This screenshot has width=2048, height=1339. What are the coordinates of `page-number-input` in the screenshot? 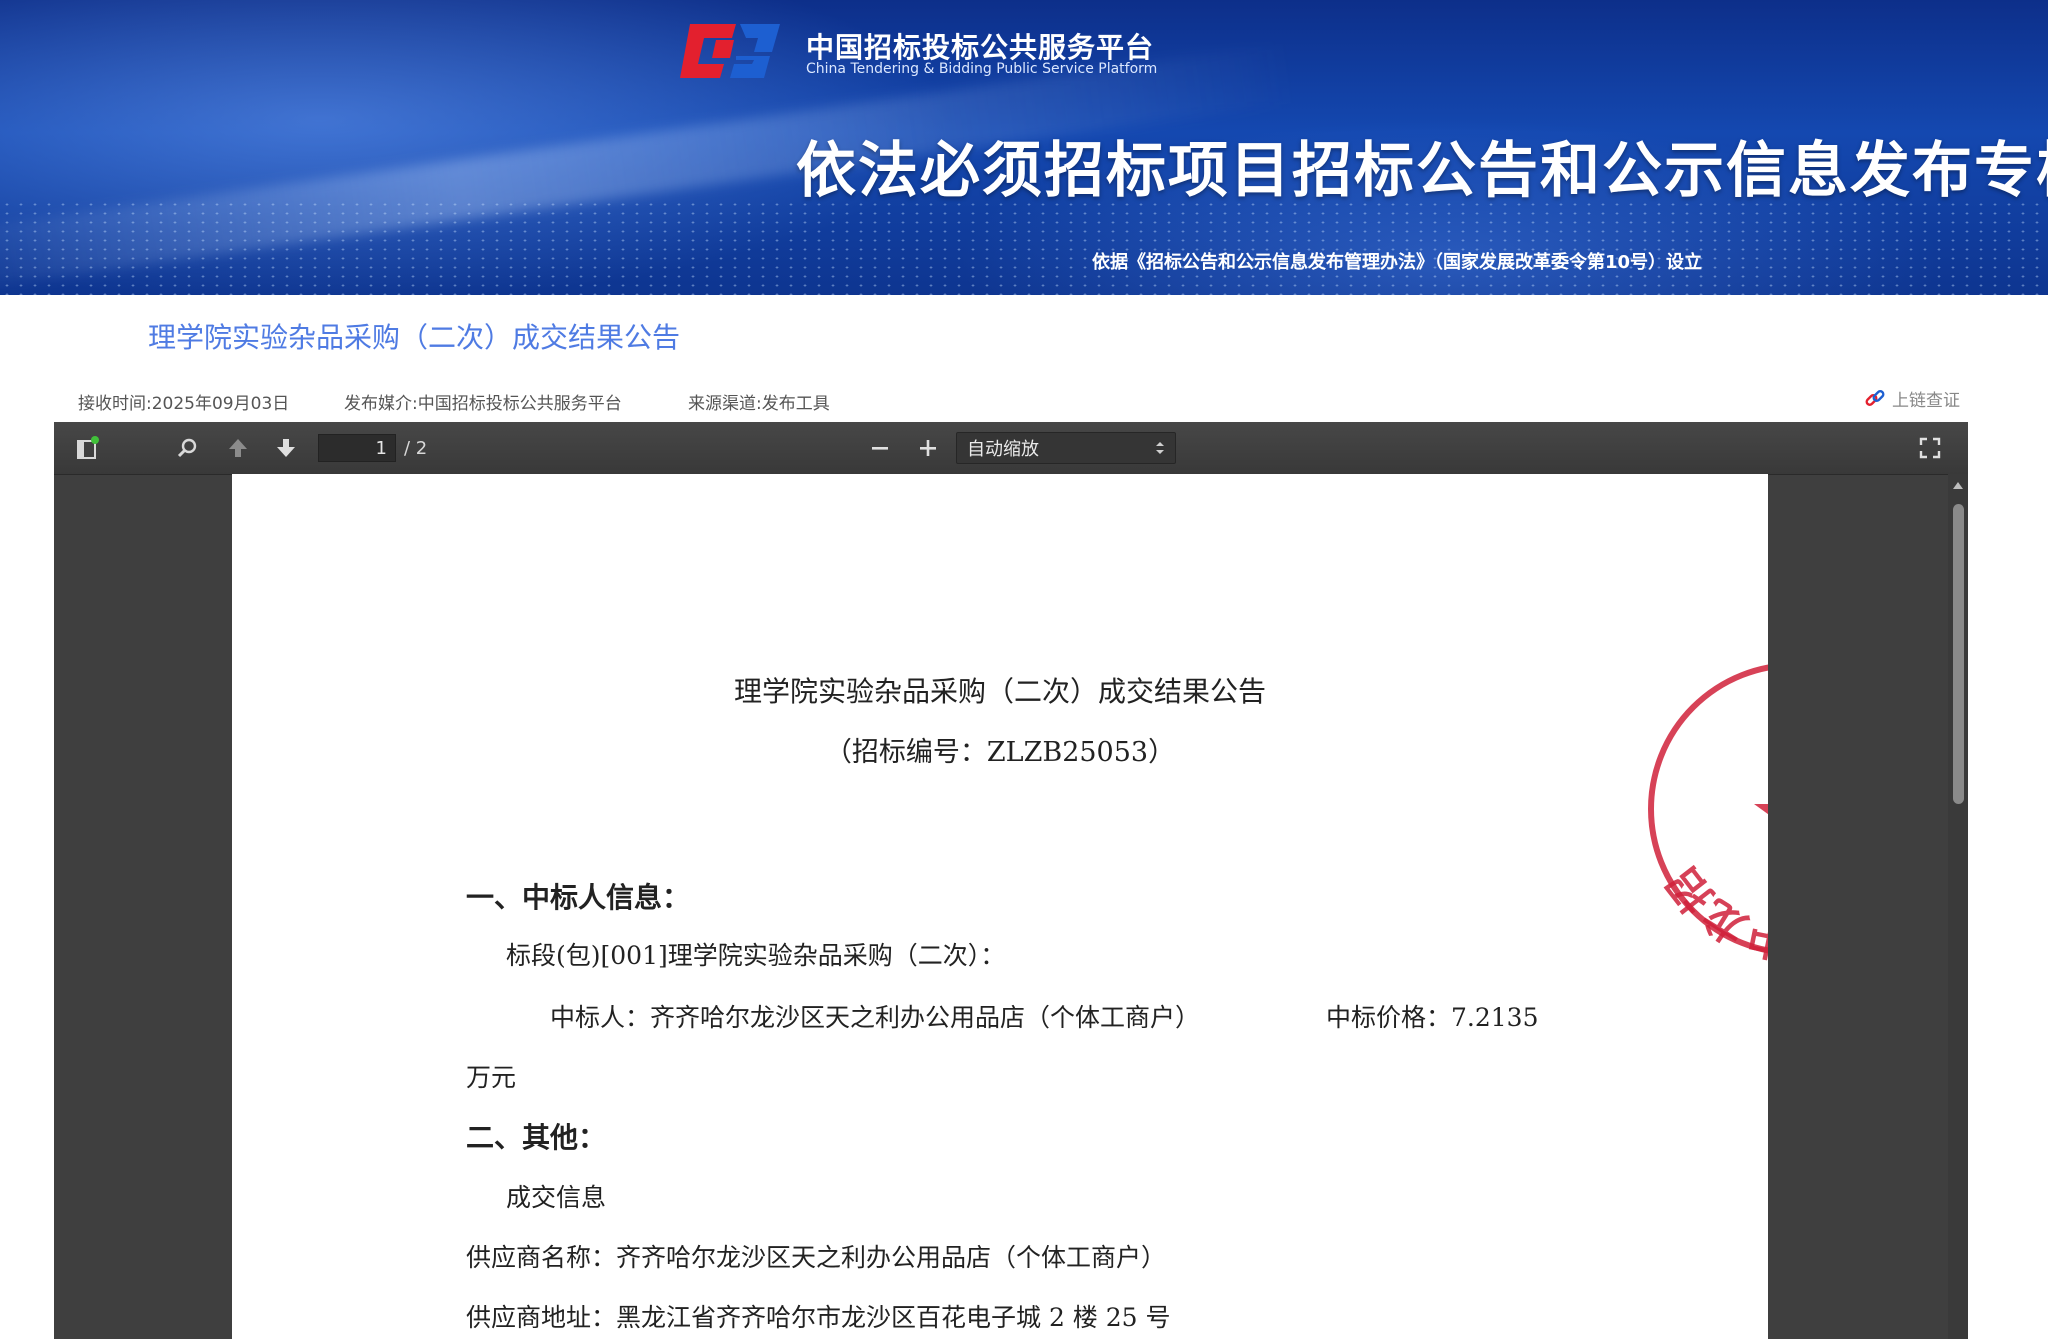 It's located at (357, 448).